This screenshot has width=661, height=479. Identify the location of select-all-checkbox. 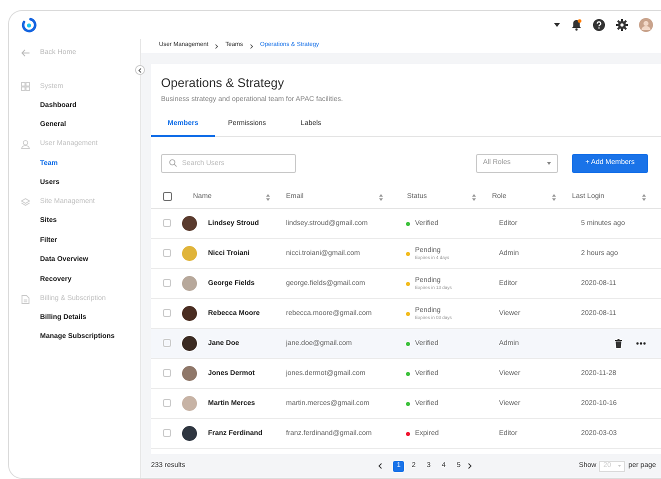
(167, 197).